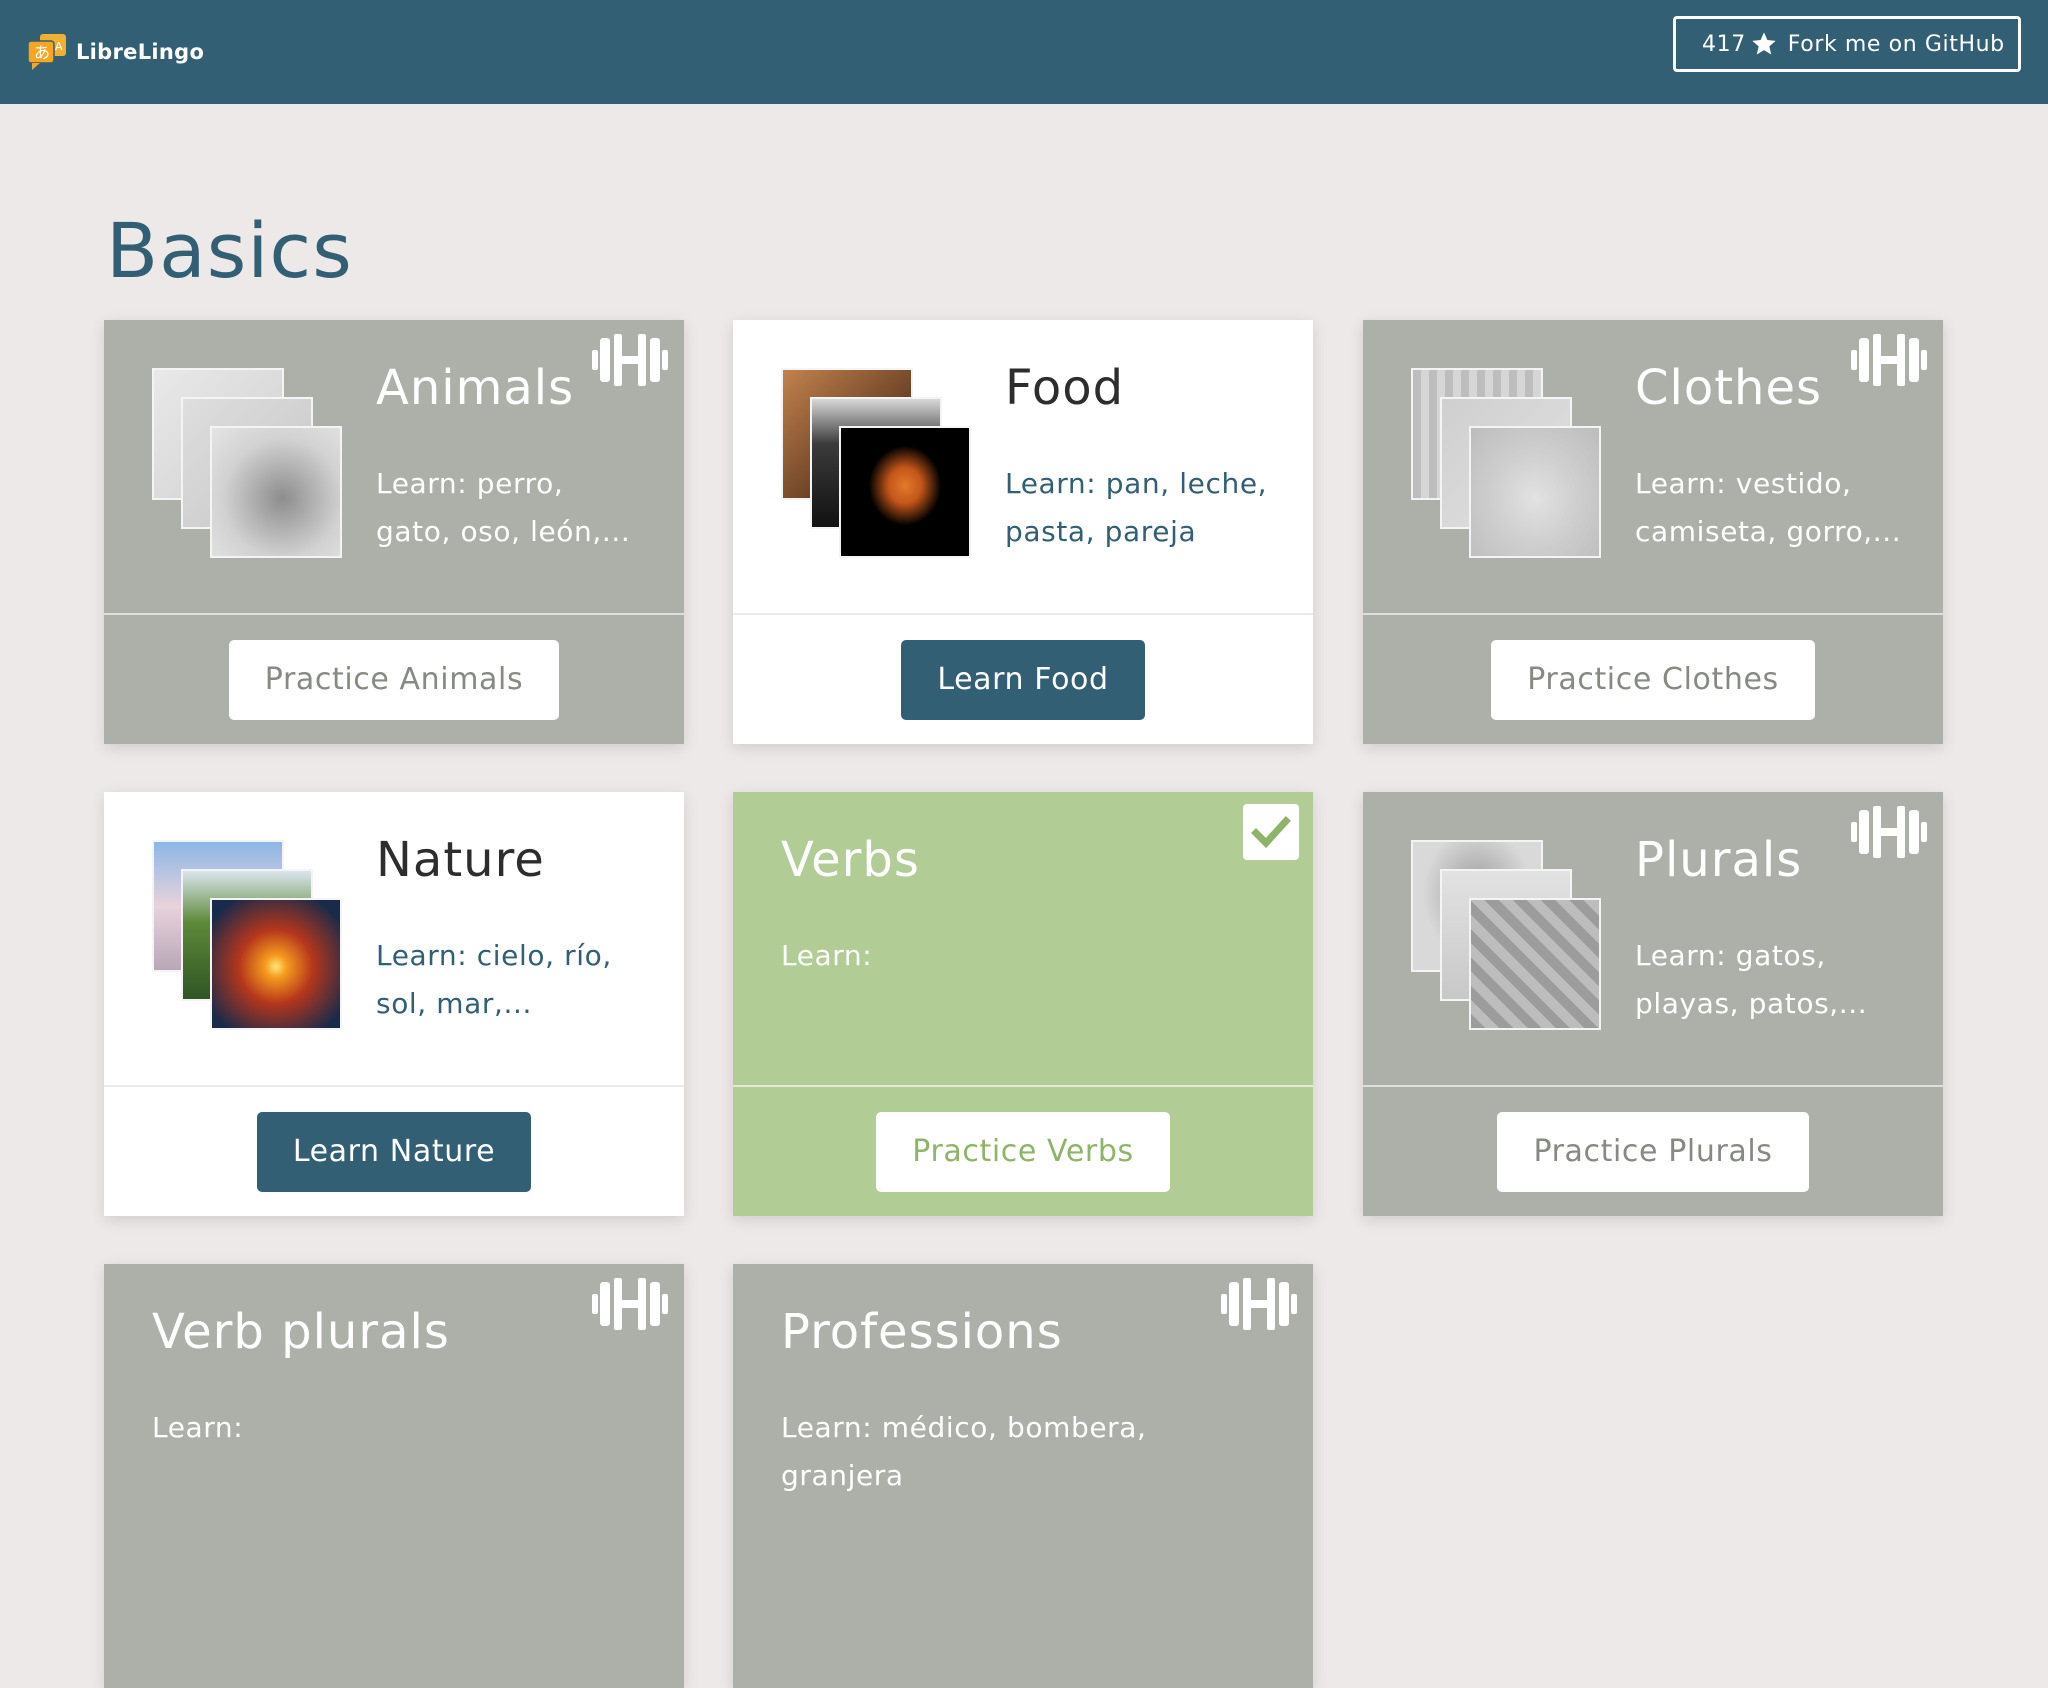 The width and height of the screenshot is (2048, 1688). I want to click on skill-title: Plurals, so click(1719, 860).